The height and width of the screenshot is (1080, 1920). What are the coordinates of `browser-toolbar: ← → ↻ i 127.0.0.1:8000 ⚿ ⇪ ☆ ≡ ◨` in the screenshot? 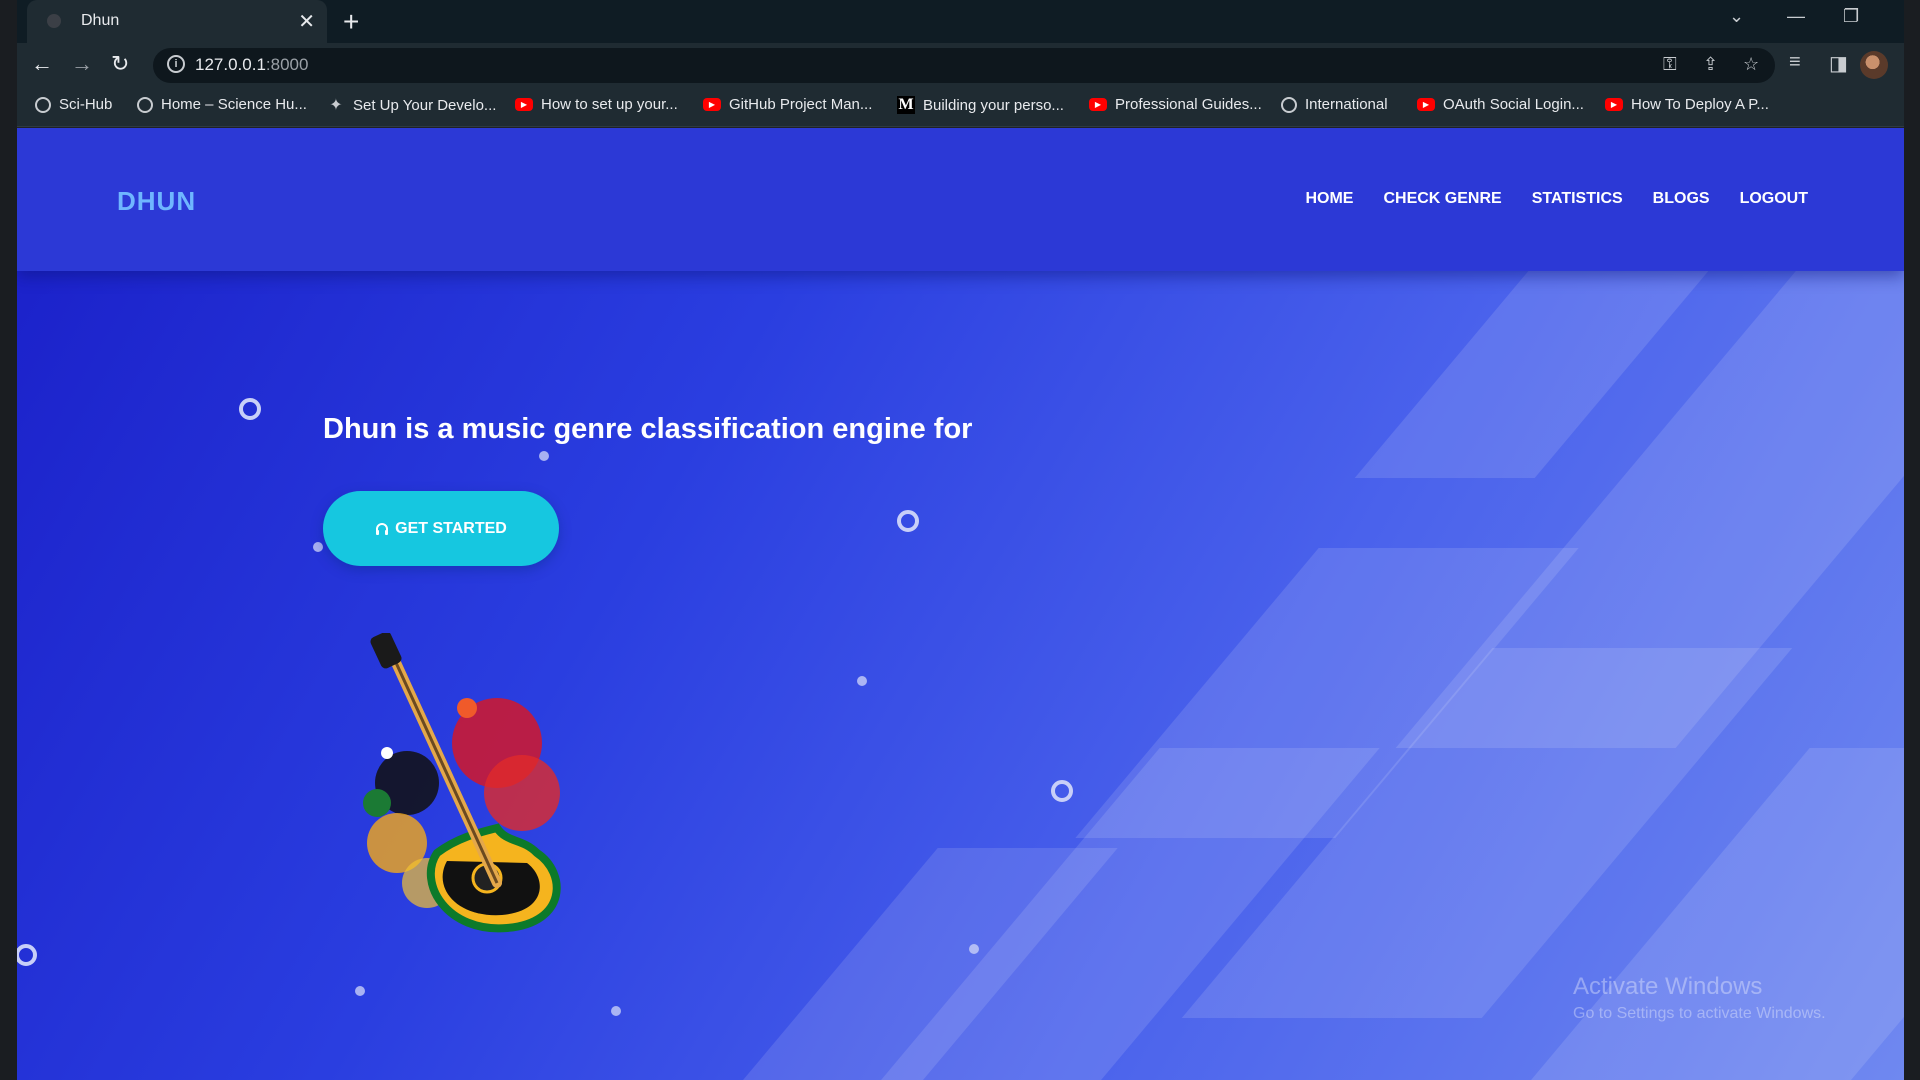 It's located at (960, 65).